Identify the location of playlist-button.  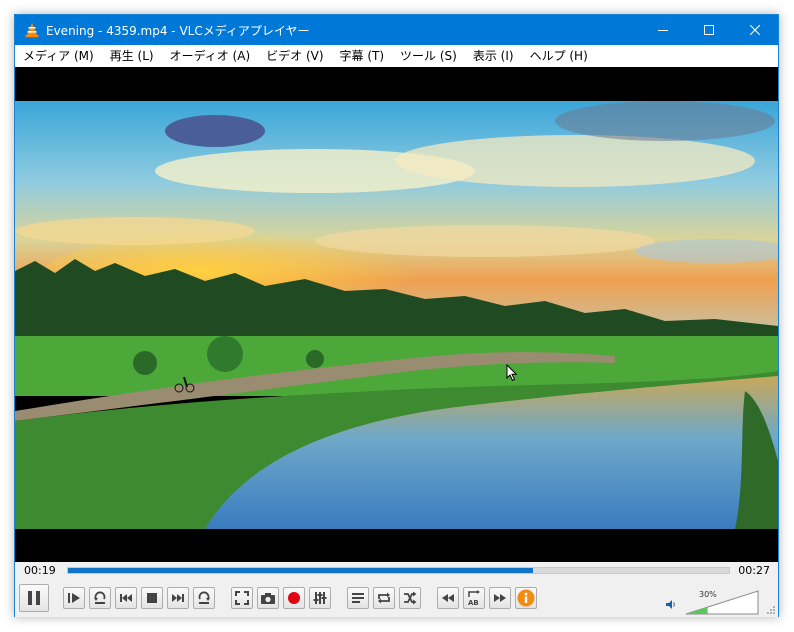
(358, 598).